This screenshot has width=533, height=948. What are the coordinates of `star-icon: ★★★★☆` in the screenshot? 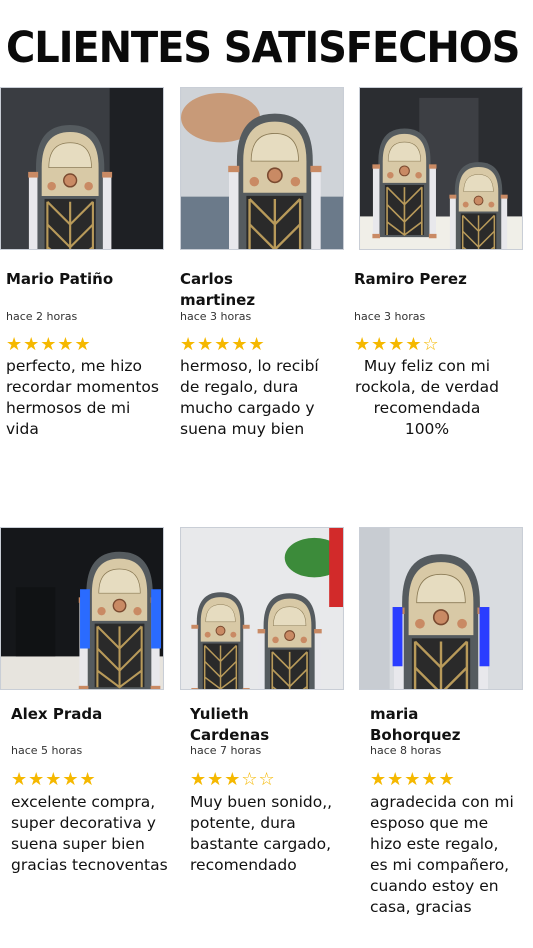 It's located at (397, 344).